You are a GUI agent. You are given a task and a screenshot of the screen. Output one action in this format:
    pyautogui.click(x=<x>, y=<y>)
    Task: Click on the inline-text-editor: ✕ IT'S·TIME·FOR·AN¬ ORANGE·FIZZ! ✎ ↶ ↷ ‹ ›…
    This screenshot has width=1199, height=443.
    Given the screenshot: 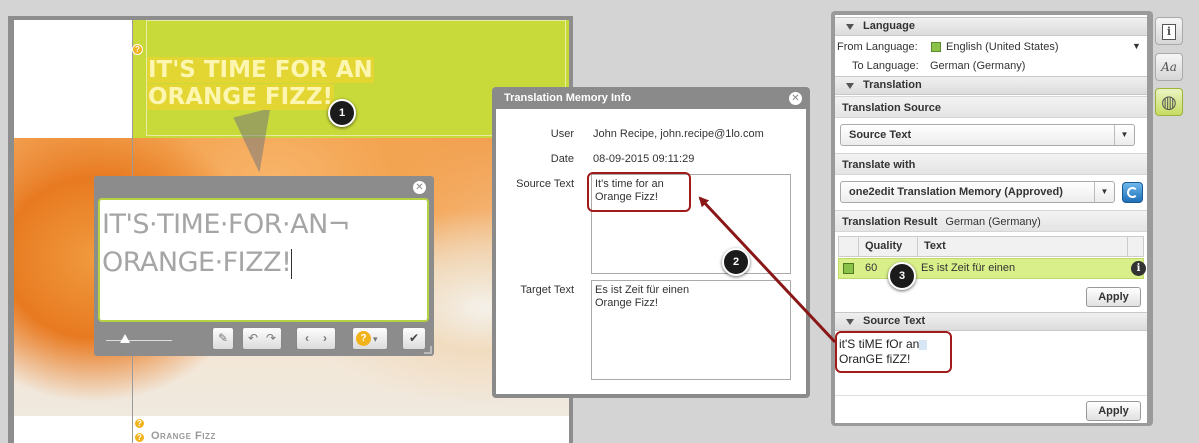 What is the action you would take?
    pyautogui.click(x=264, y=266)
    